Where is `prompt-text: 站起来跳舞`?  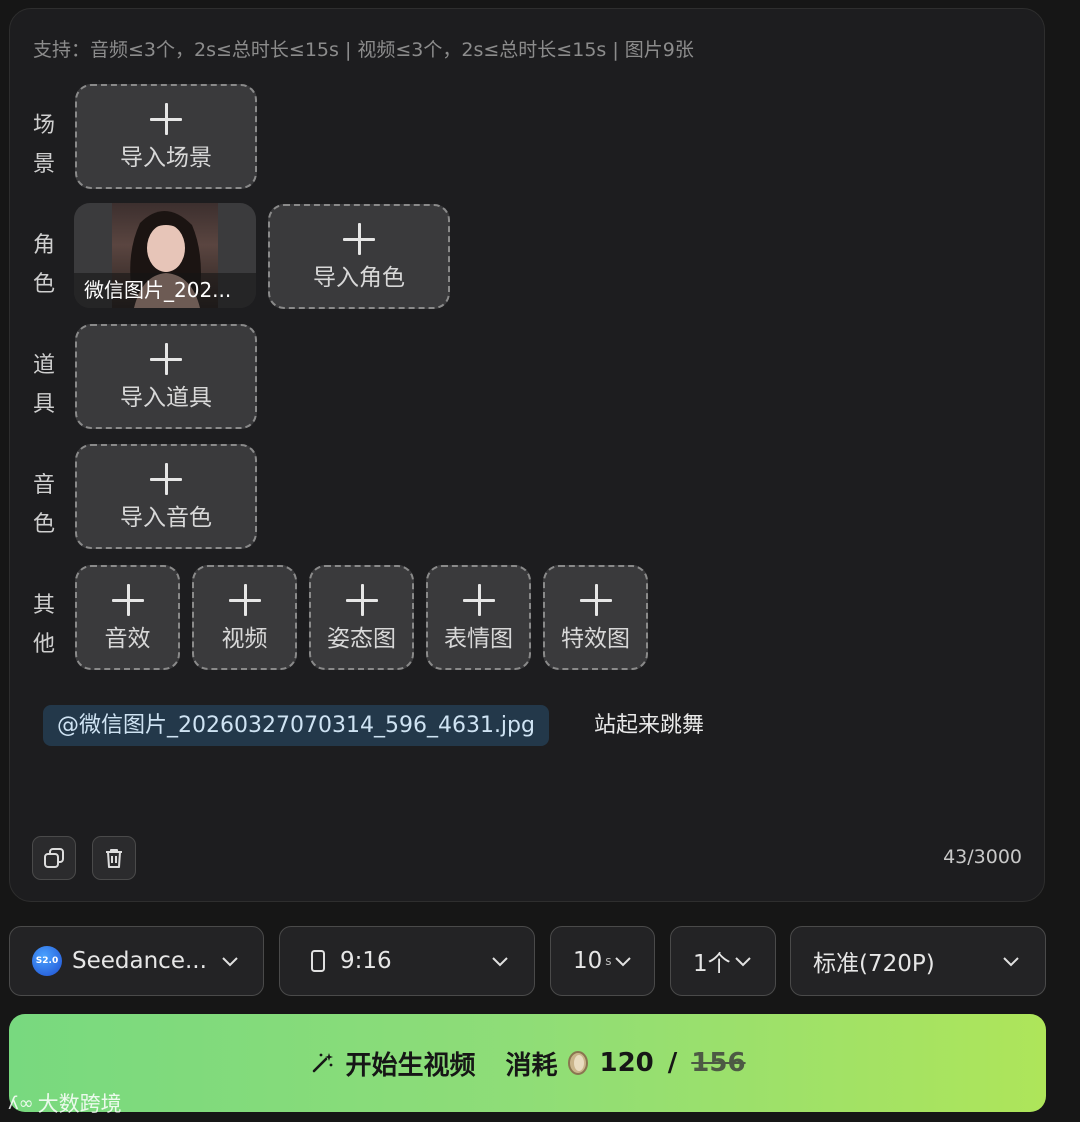 prompt-text: 站起来跳舞 is located at coordinates (649, 725).